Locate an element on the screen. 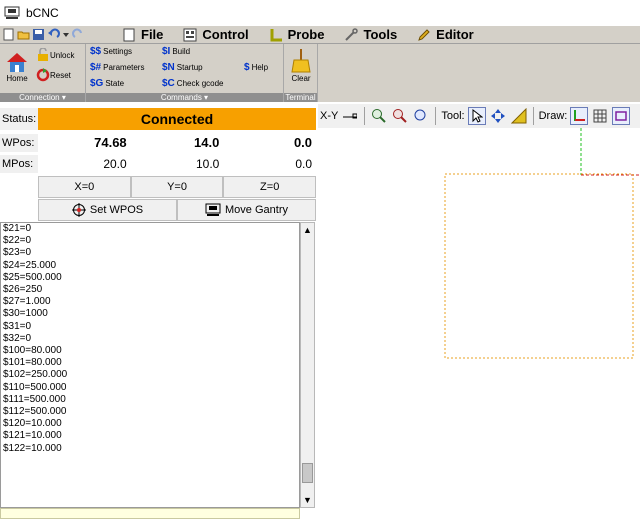 Image resolution: width=640 pixels, height=519 pixels. broom-icon is located at coordinates (301, 61).